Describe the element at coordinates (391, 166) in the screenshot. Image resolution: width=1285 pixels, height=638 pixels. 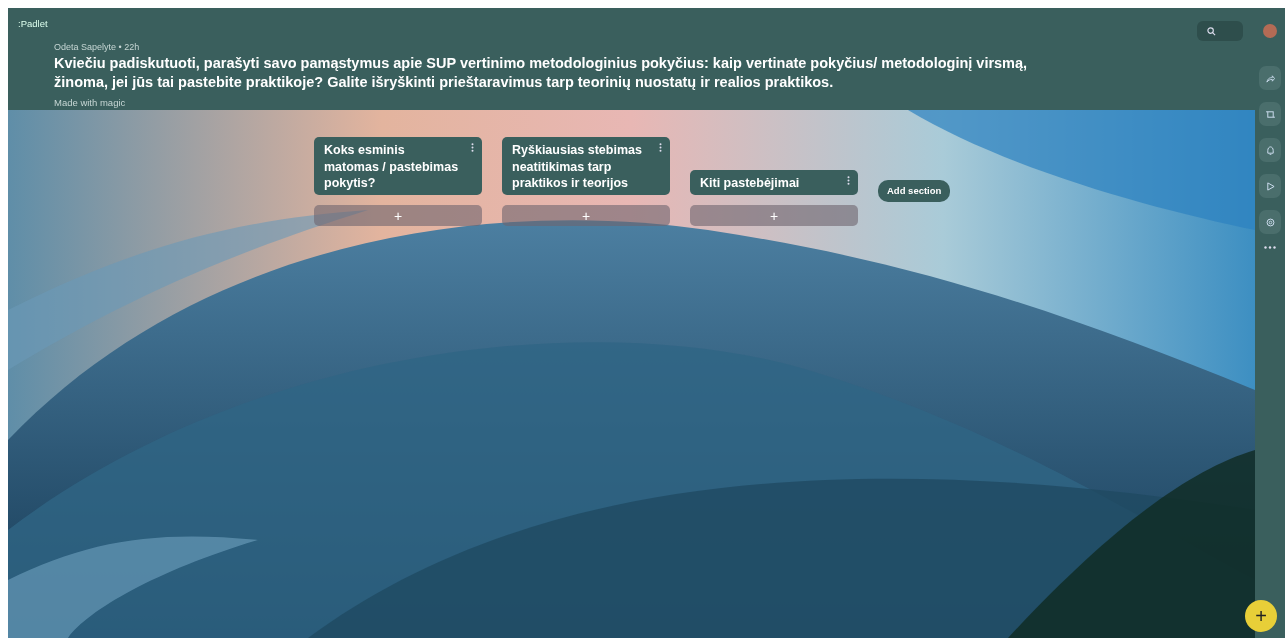
I see `section-title: Koks esminis matomas / pastebimas pokytis?` at that location.